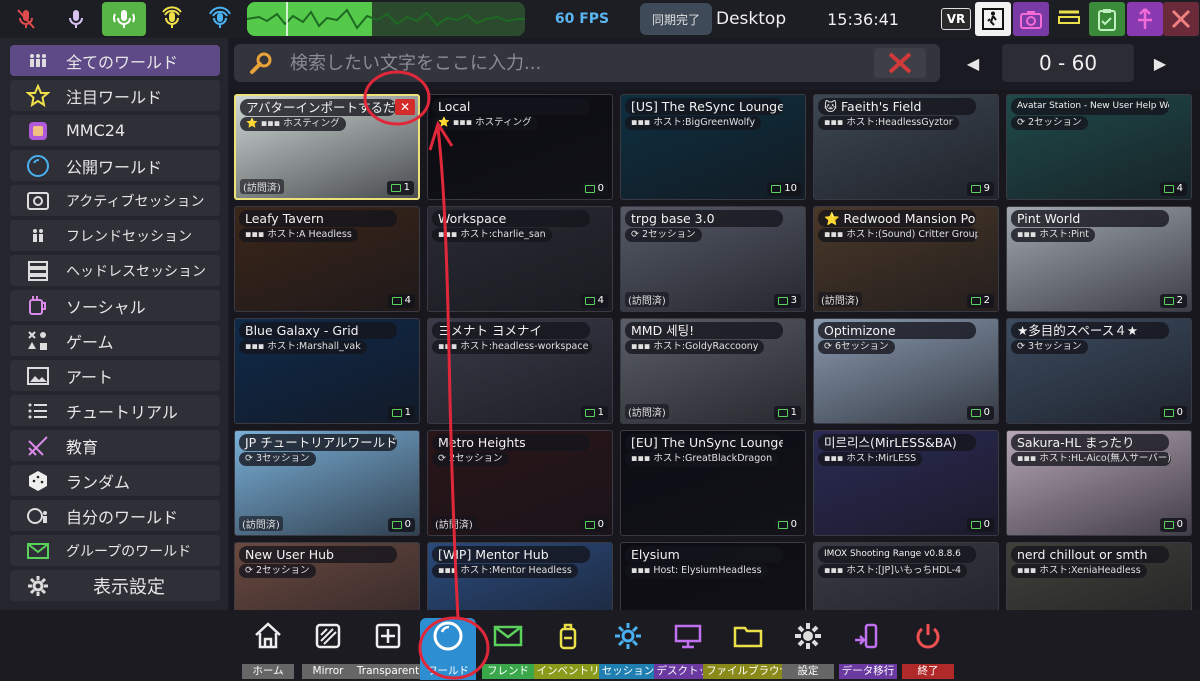 Image resolution: width=1200 pixels, height=681 pixels. Describe the element at coordinates (135, 201) in the screenshot. I see `sidebar-item-label: アクティブセッション` at that location.